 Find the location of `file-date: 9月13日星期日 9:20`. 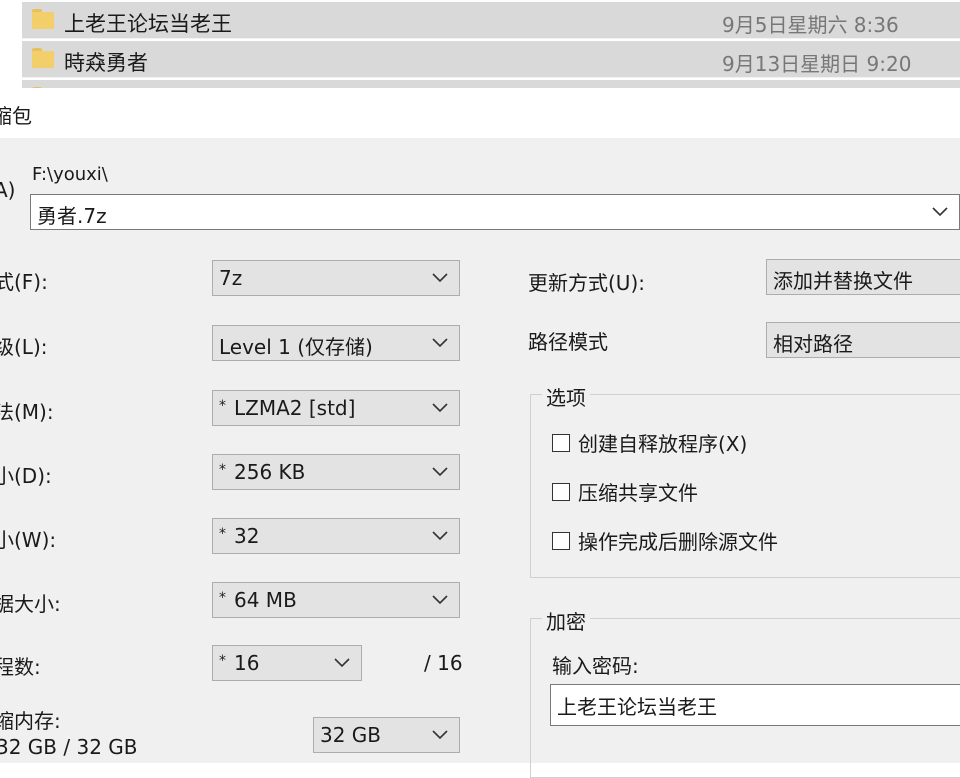

file-date: 9月13日星期日 9:20 is located at coordinates (817, 64).